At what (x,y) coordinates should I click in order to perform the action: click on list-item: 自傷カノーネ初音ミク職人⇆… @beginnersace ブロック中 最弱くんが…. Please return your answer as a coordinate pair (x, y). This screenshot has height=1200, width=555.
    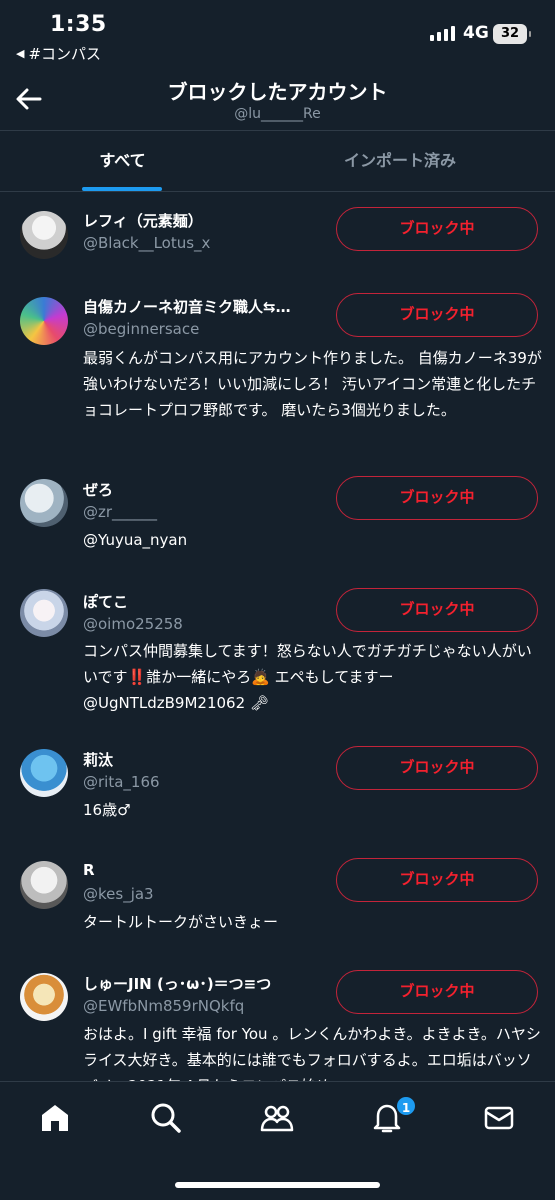
    Looking at the image, I should click on (277, 367).